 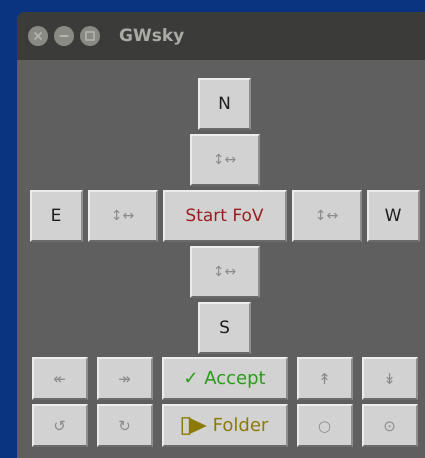 What do you see at coordinates (64, 36) in the screenshot?
I see `minimize-icon` at bounding box center [64, 36].